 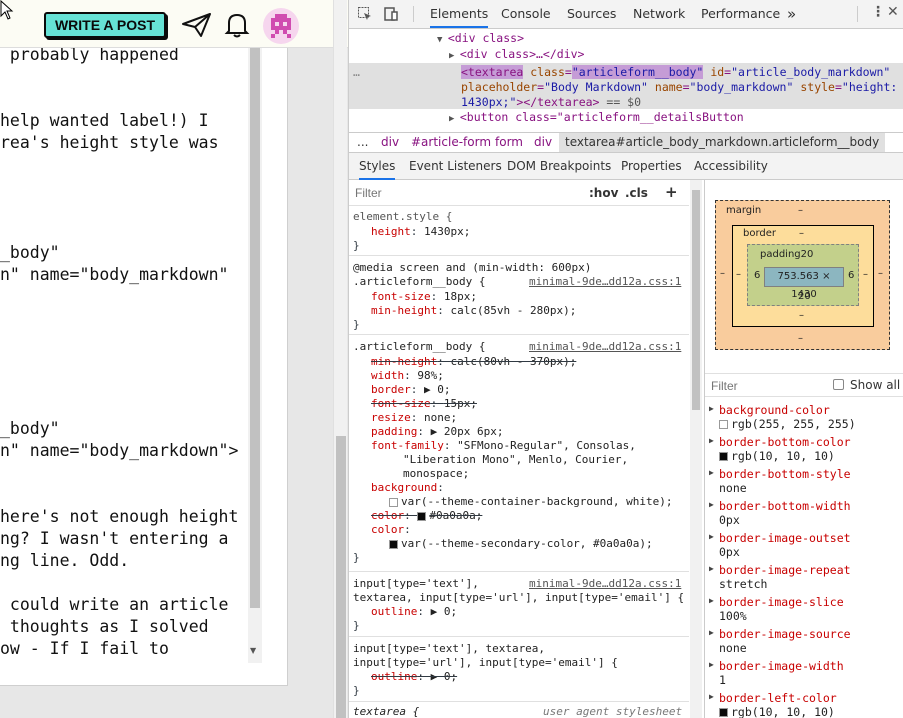 What do you see at coordinates (509, 142) in the screenshot?
I see `breadcrumb-form: form` at bounding box center [509, 142].